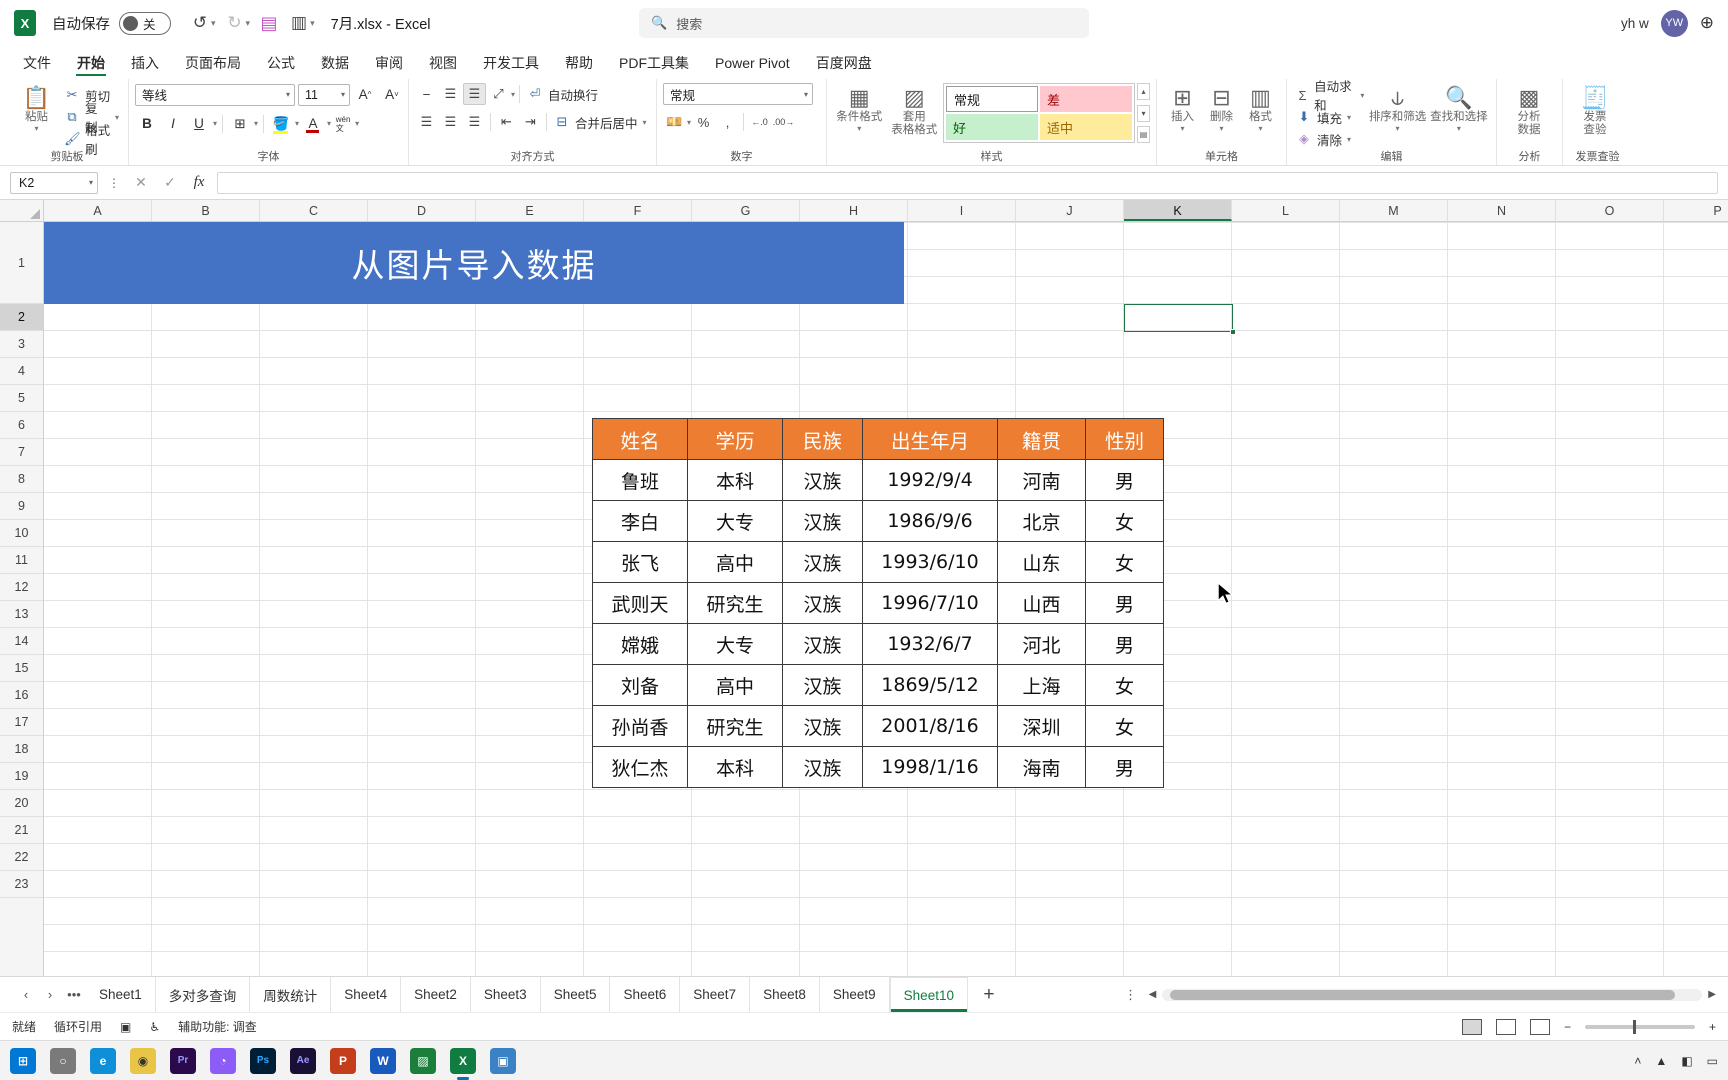 The image size is (1728, 1080). I want to click on edge-icon: e, so click(103, 1060).